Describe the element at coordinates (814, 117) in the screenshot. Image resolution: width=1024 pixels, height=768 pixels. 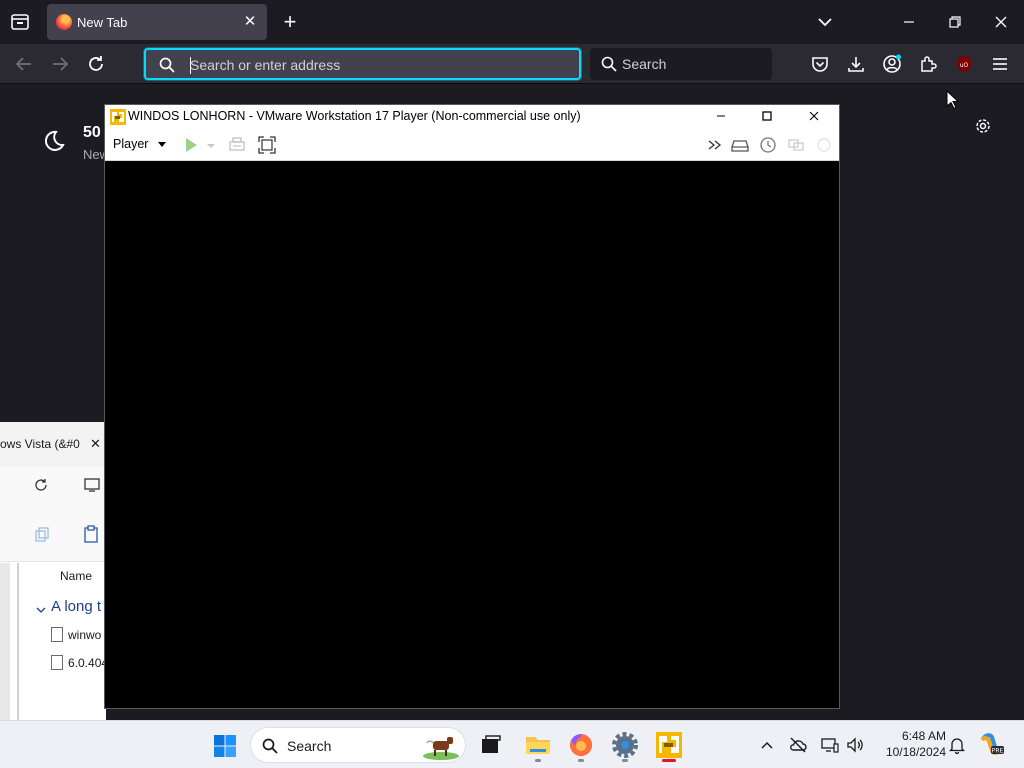
I see `vmware-close-icon` at that location.